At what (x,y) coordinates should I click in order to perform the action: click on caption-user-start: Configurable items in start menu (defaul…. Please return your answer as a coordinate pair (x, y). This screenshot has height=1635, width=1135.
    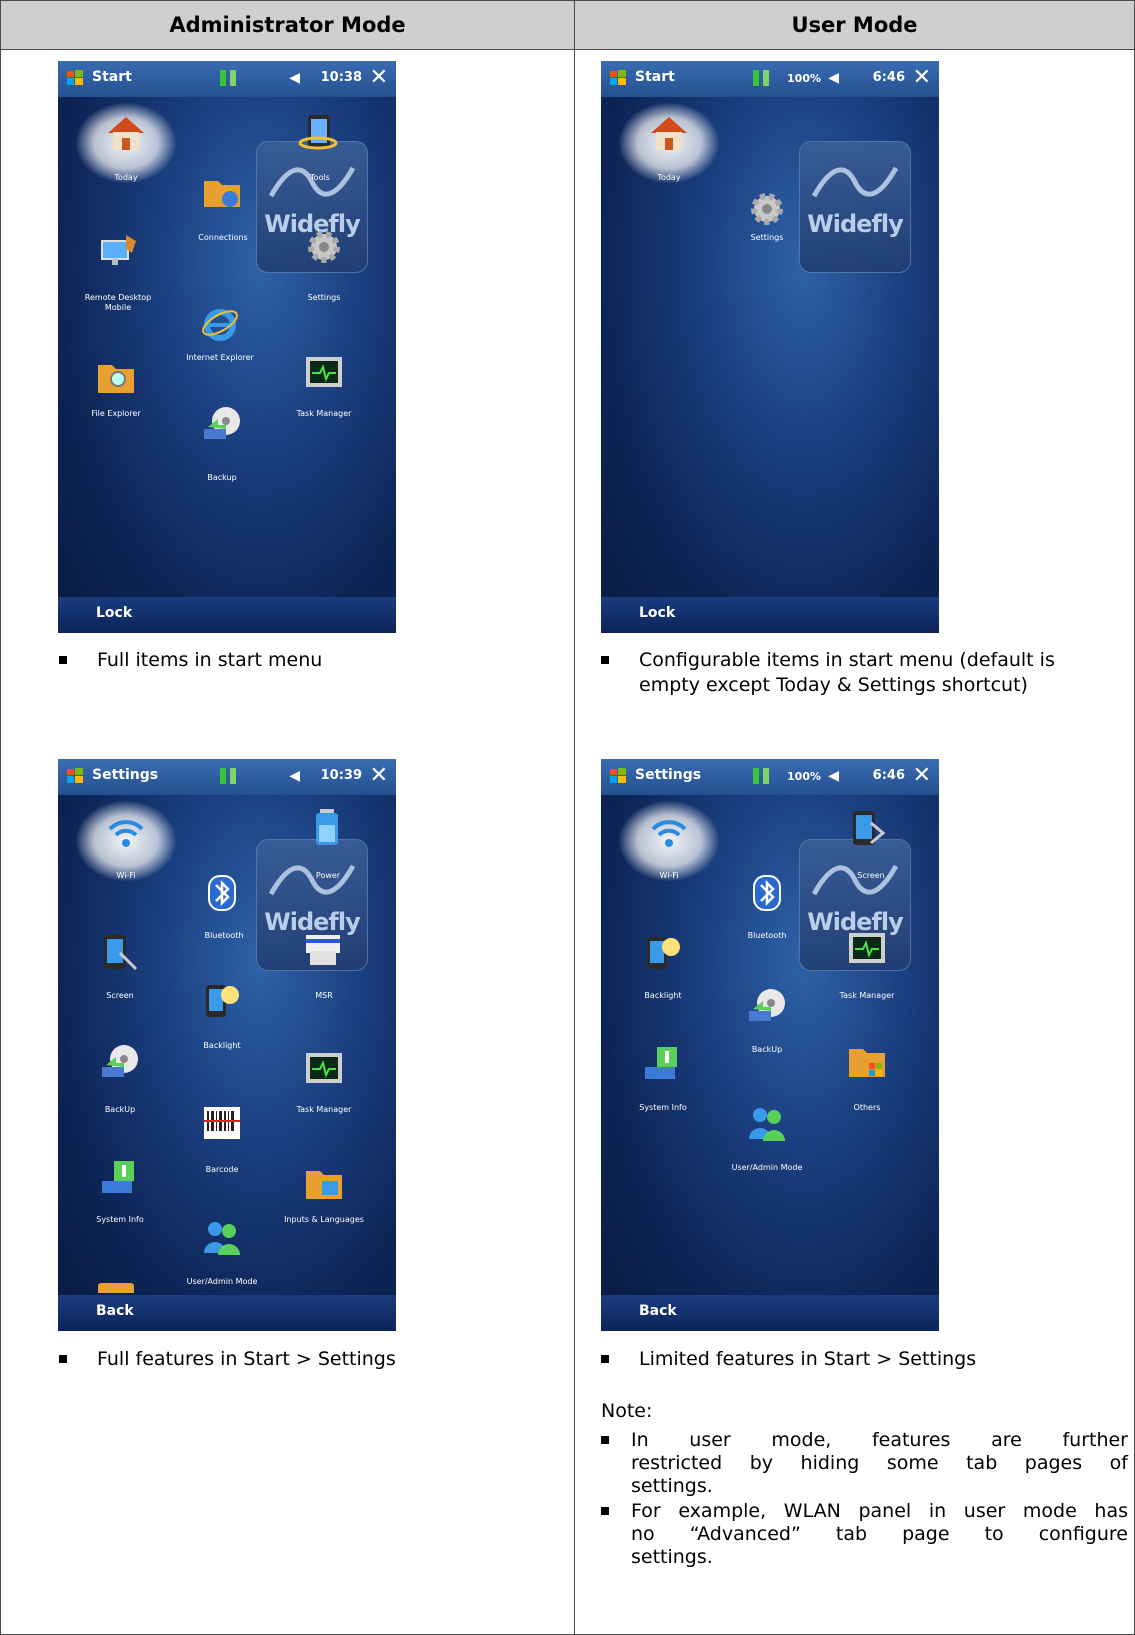
    Looking at the image, I should click on (861, 673).